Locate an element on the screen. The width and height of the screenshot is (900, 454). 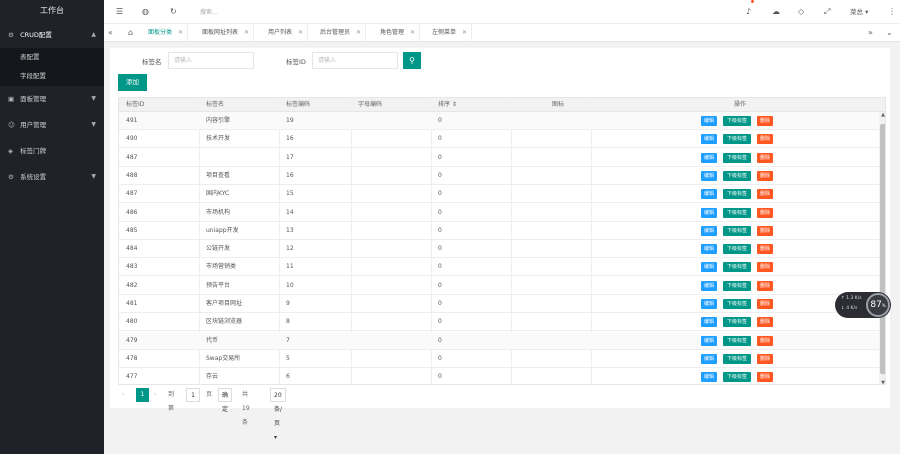
bell-icon: ♪ is located at coordinates (750, 12).